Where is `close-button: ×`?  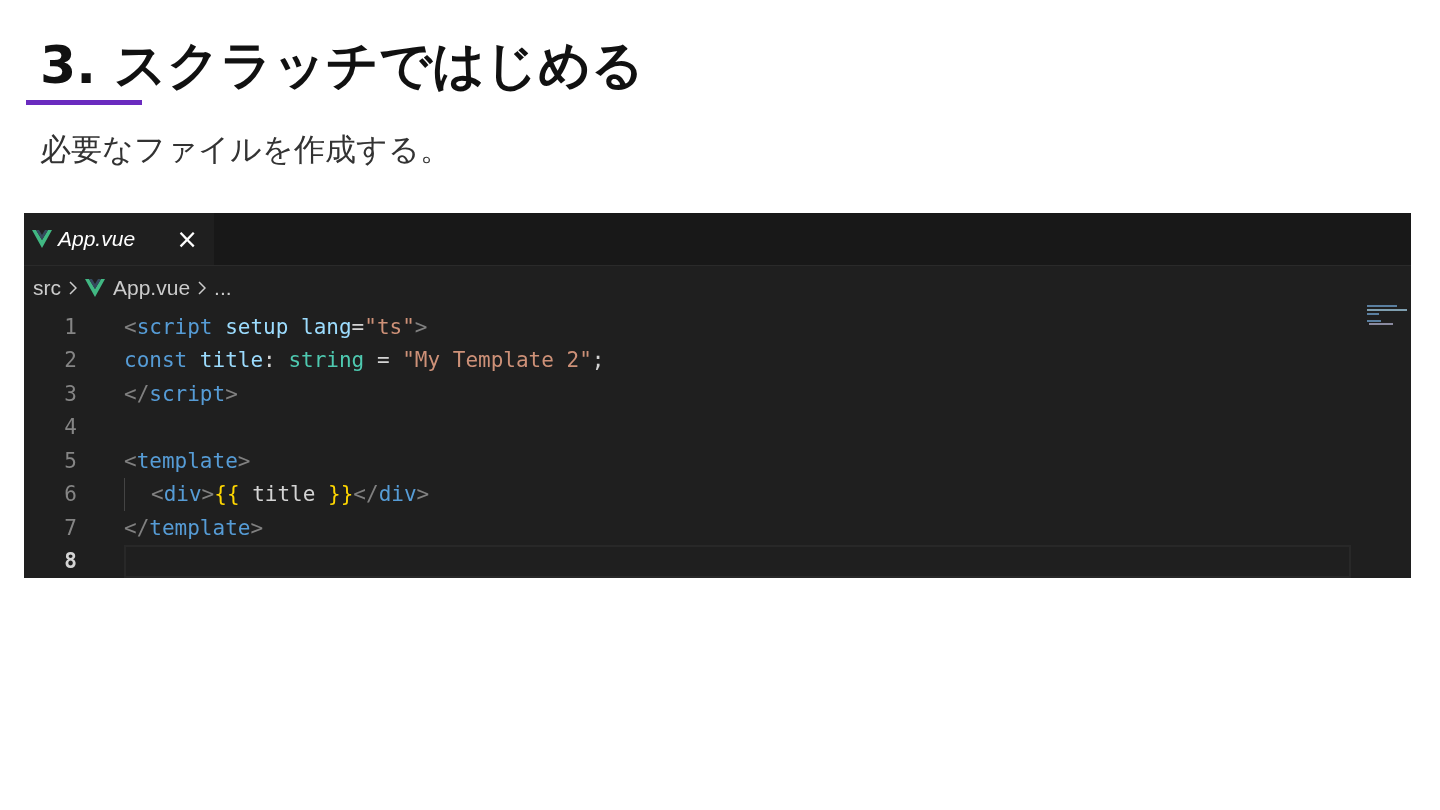
close-button: × is located at coordinates (187, 239).